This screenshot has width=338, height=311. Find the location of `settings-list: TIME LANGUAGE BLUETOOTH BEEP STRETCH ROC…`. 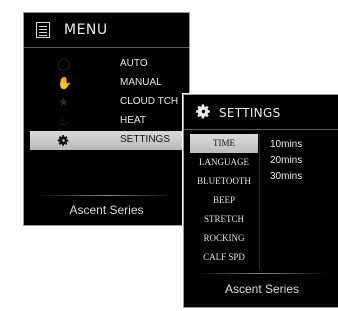

settings-list: TIME LANGUAGE BLUETOOTH BEEP STRETCH ROC… is located at coordinates (224, 200).